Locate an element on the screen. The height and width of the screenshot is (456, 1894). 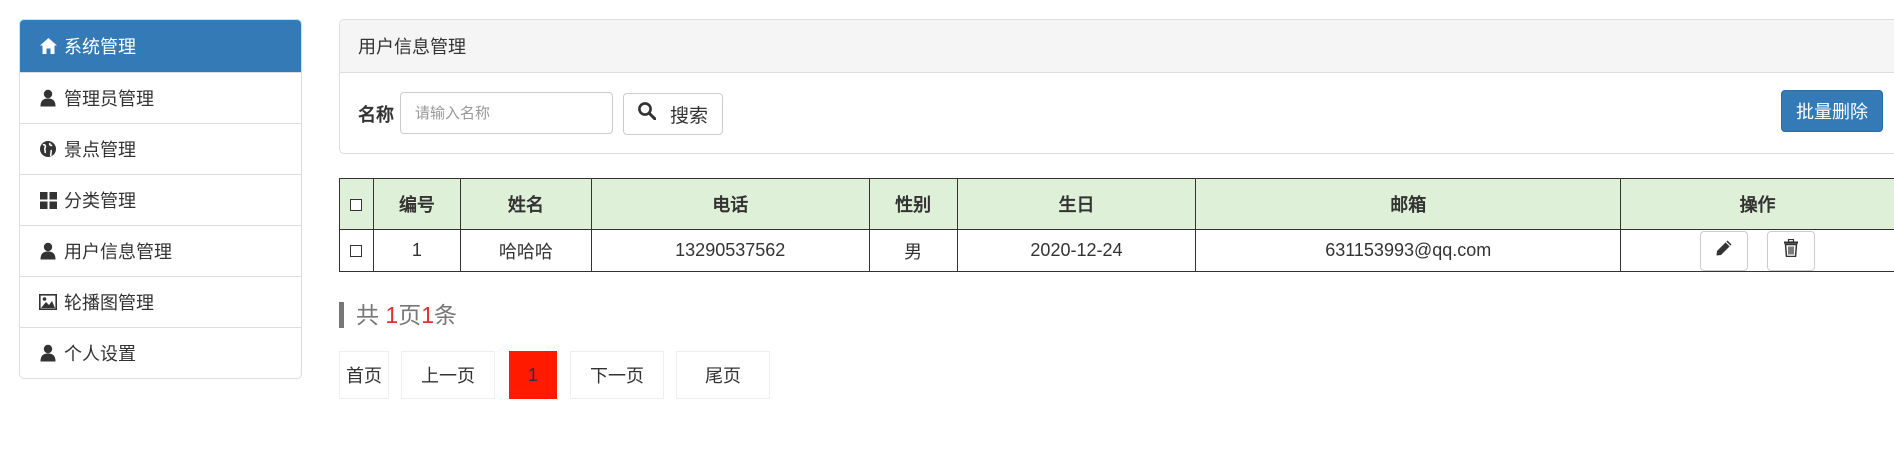
sidebar-item-user-info: 用户信息管理 is located at coordinates (160, 250).